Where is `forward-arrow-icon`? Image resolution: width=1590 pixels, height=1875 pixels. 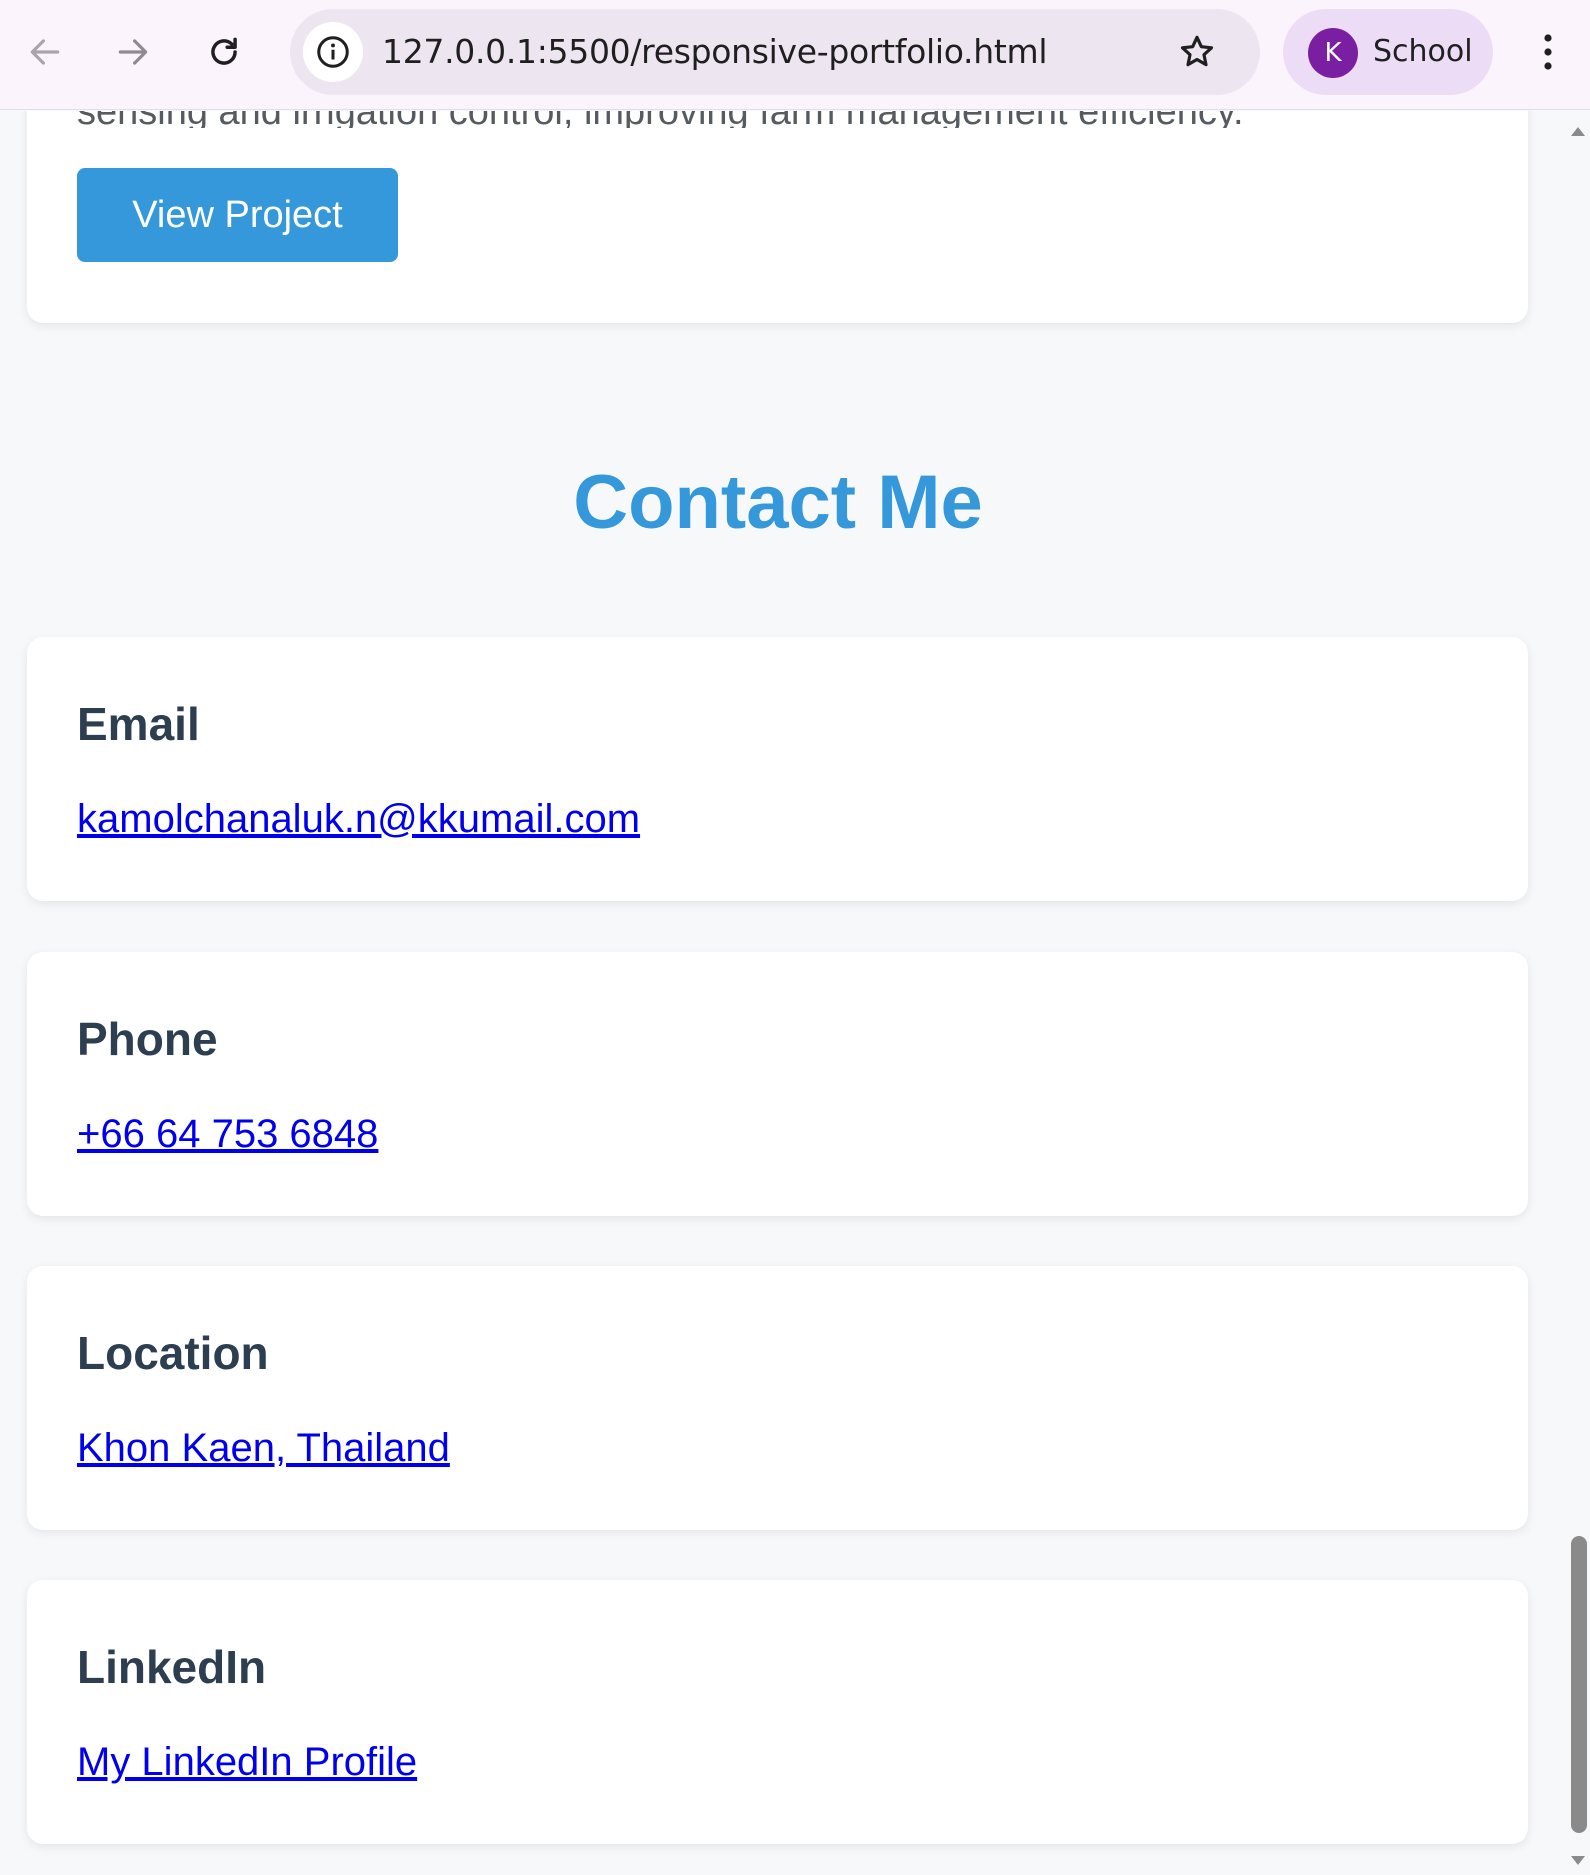
forward-arrow-icon is located at coordinates (133, 52).